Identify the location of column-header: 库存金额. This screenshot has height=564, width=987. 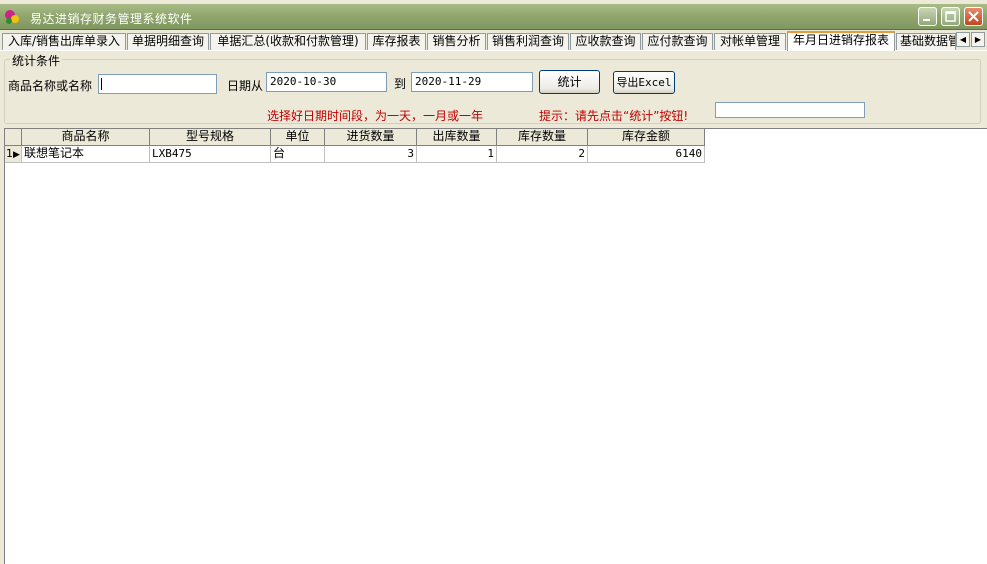
(646, 137).